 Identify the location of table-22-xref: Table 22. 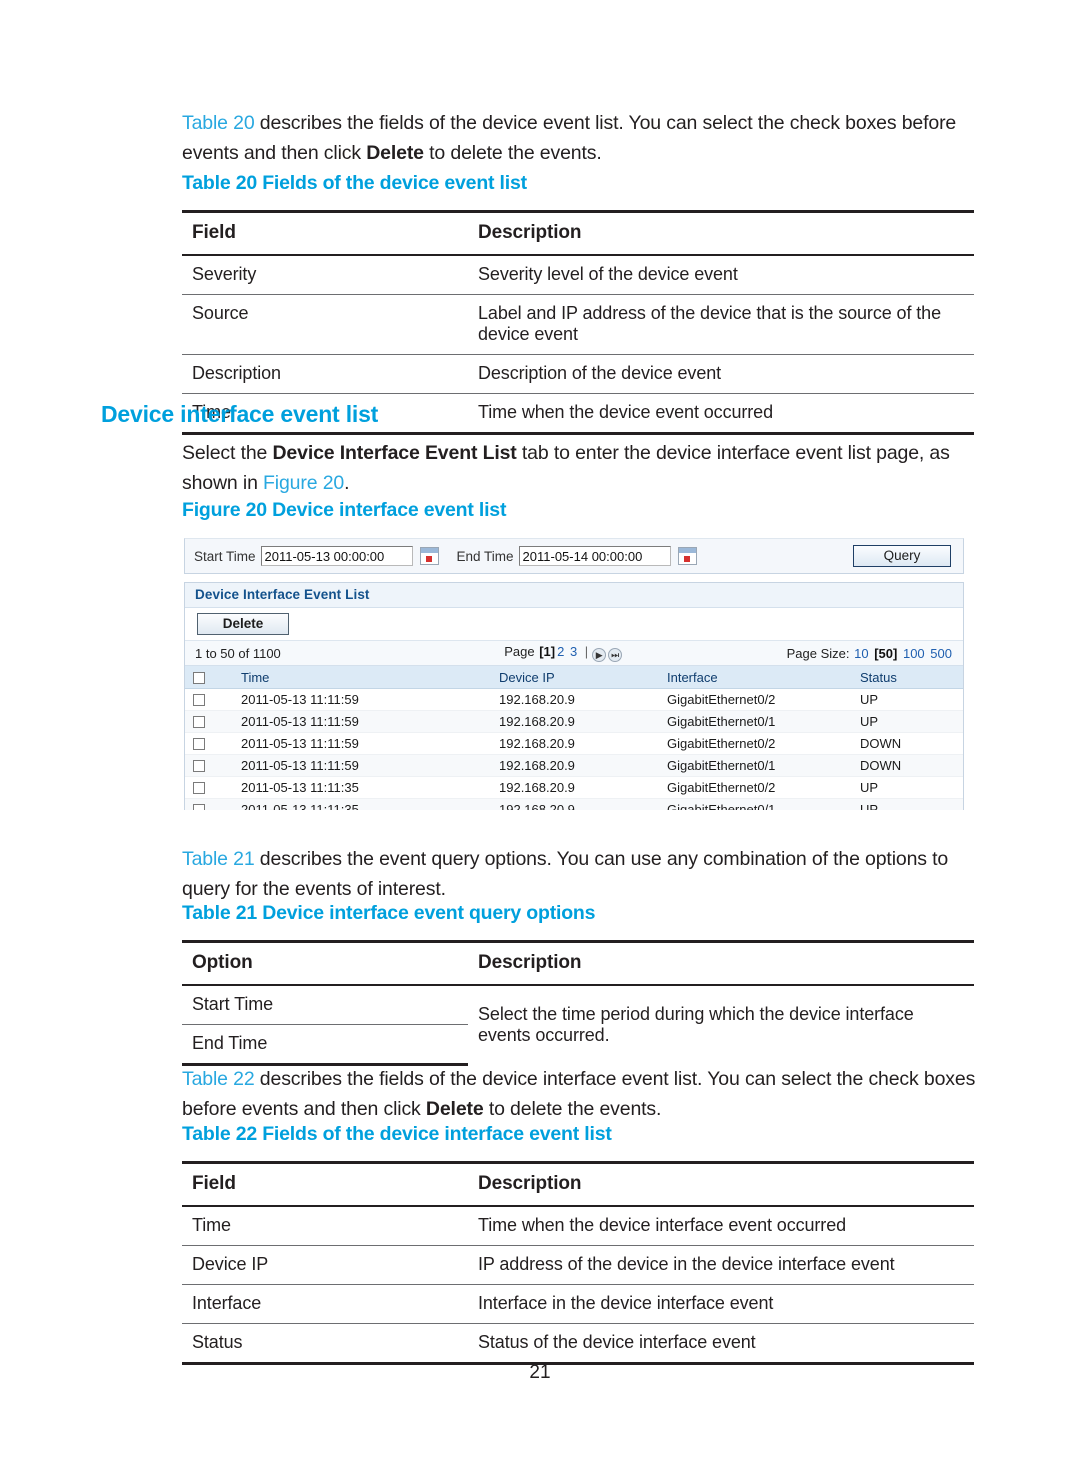
(218, 1079).